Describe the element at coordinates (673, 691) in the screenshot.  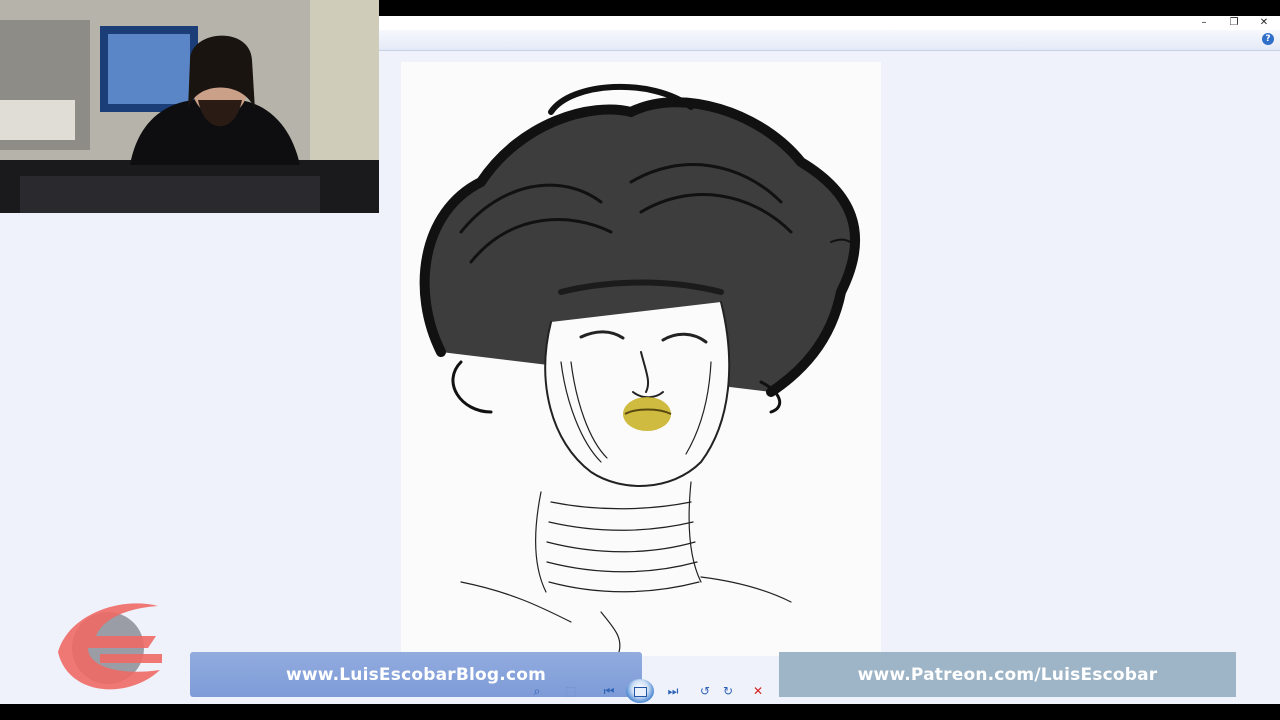
I see `next-icon: ⏭` at that location.